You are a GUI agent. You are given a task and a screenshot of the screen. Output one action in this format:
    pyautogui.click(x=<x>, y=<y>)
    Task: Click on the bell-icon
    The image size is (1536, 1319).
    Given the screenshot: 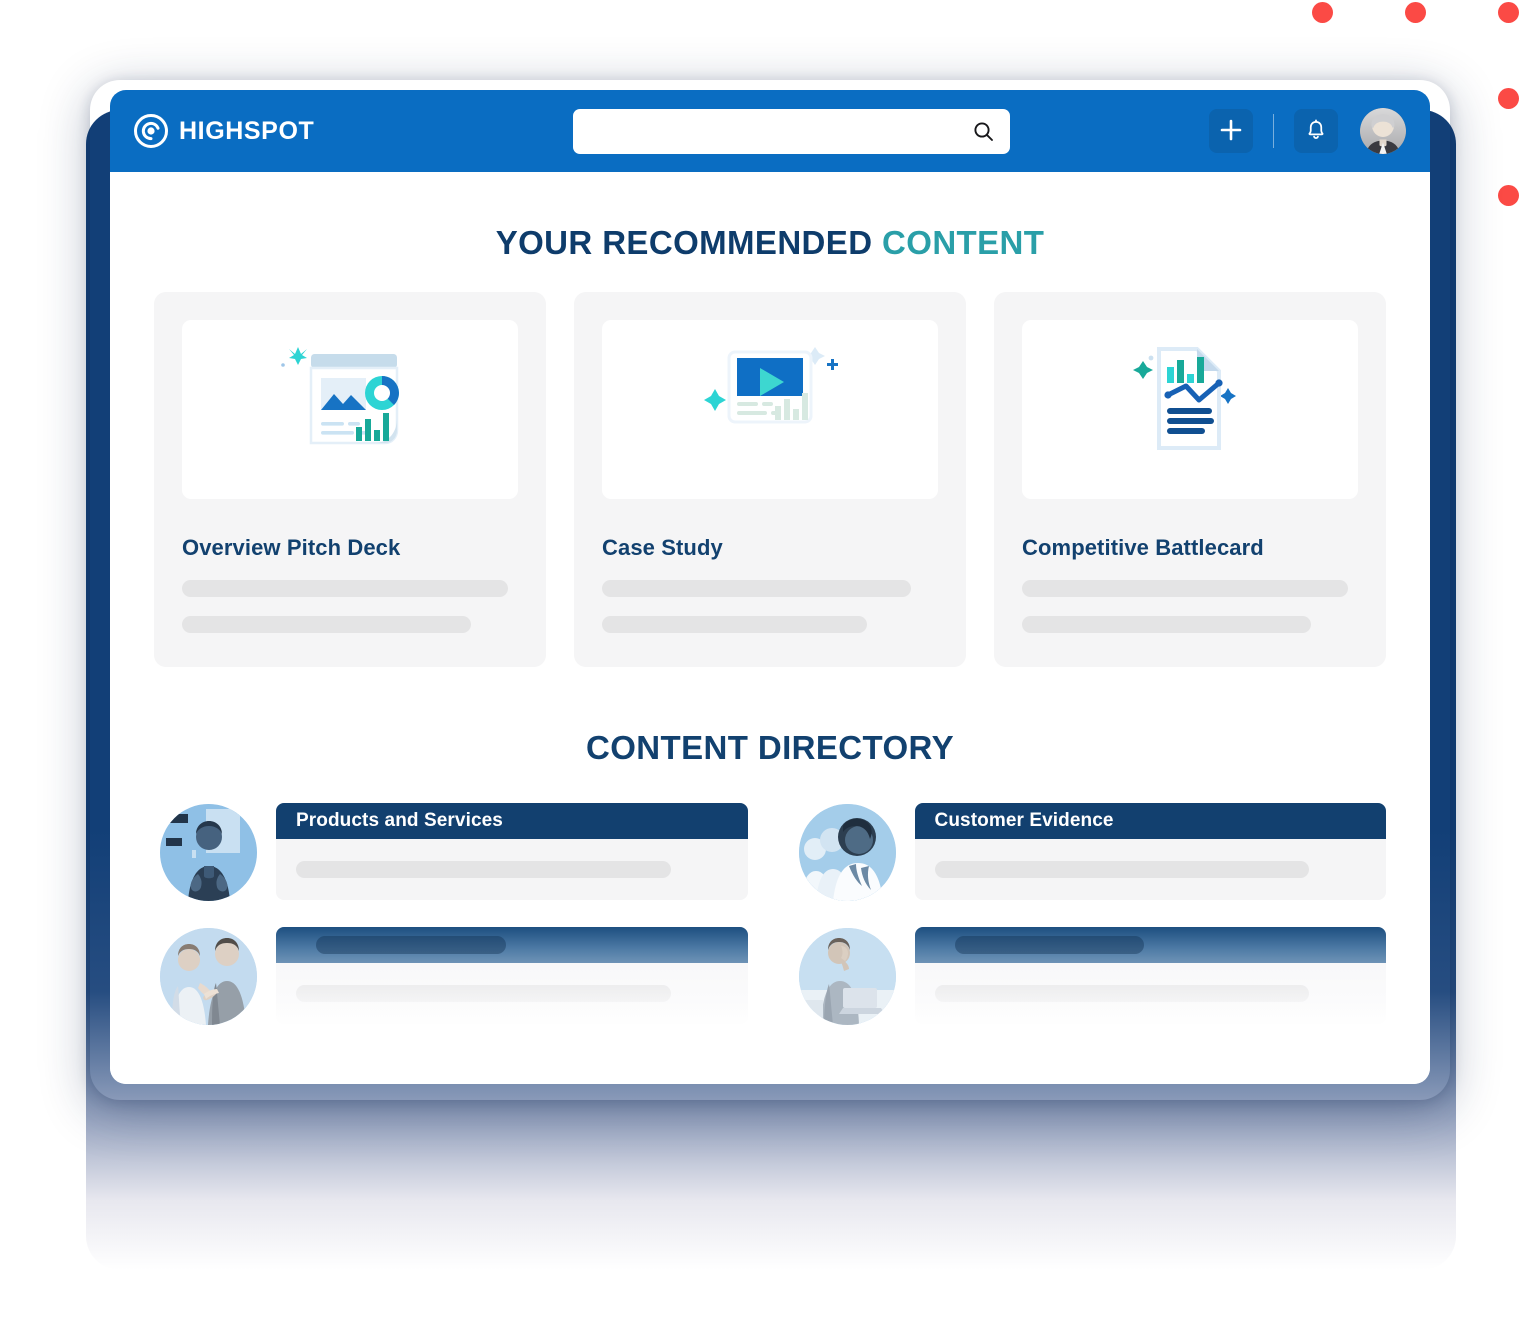 What is the action you would take?
    pyautogui.click(x=1316, y=131)
    